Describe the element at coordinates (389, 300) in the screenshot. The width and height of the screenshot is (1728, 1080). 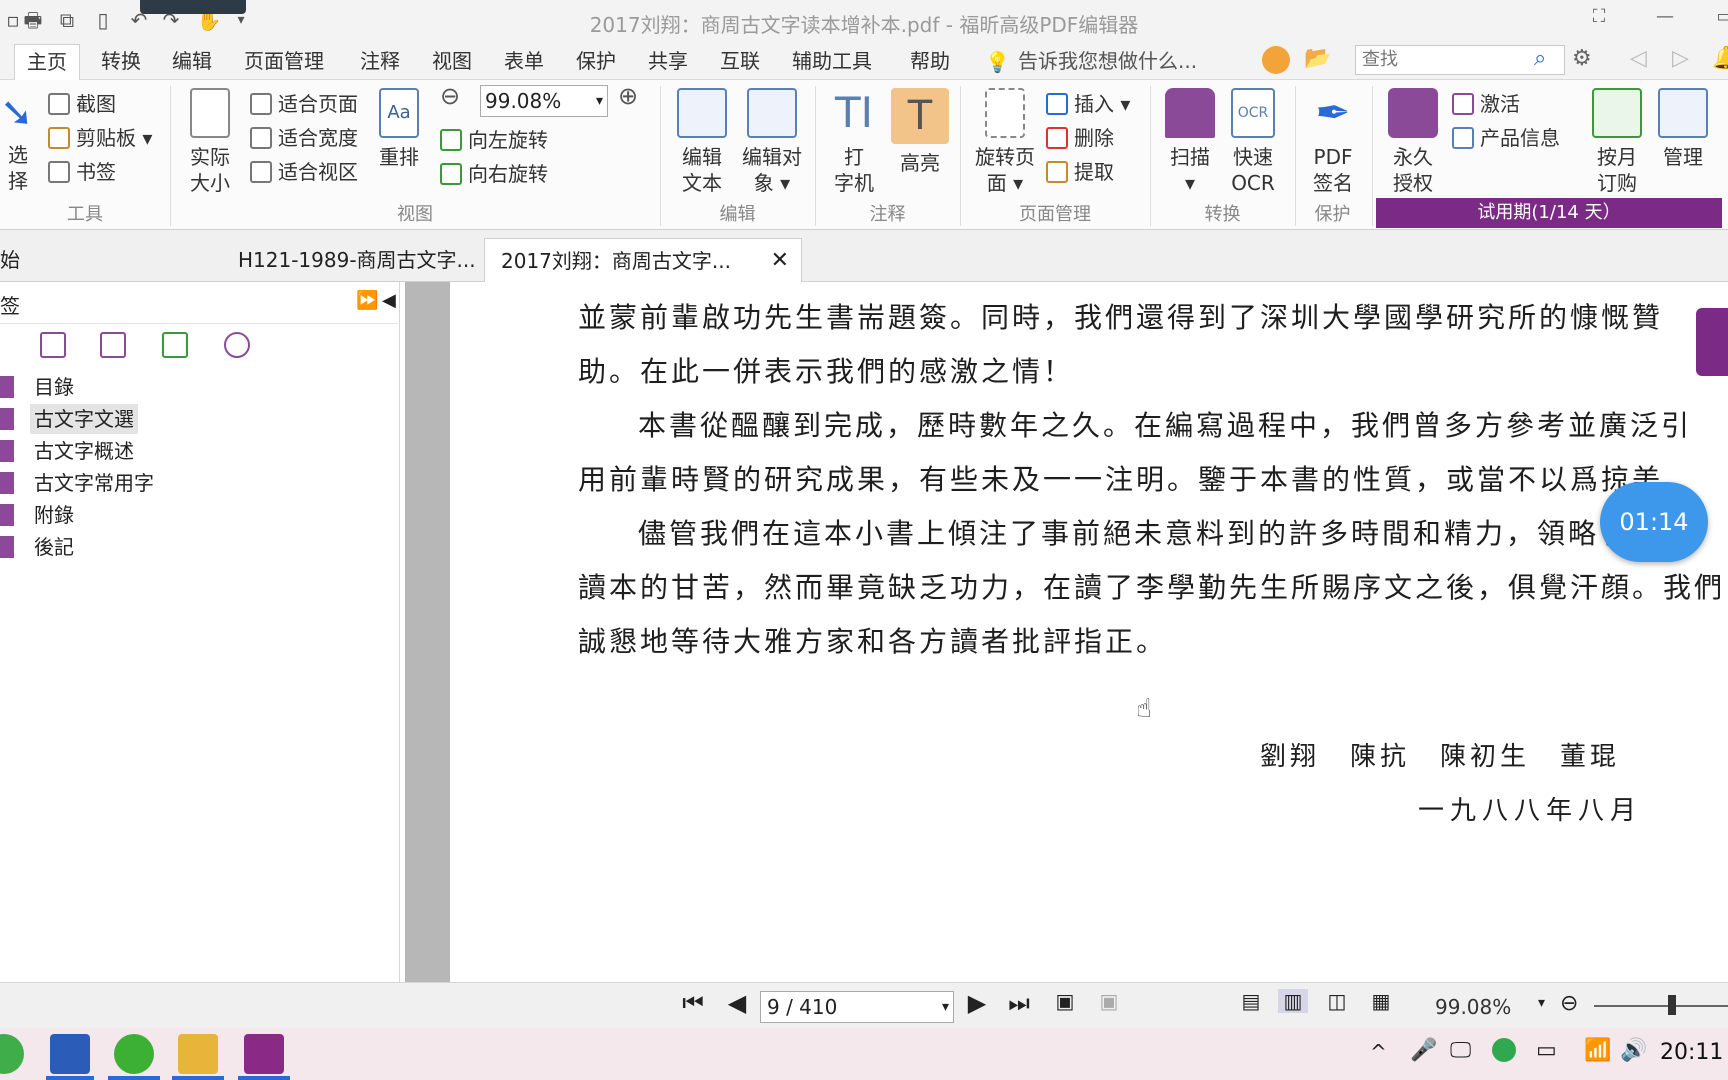
I see `collapse-panel-icon: ◀` at that location.